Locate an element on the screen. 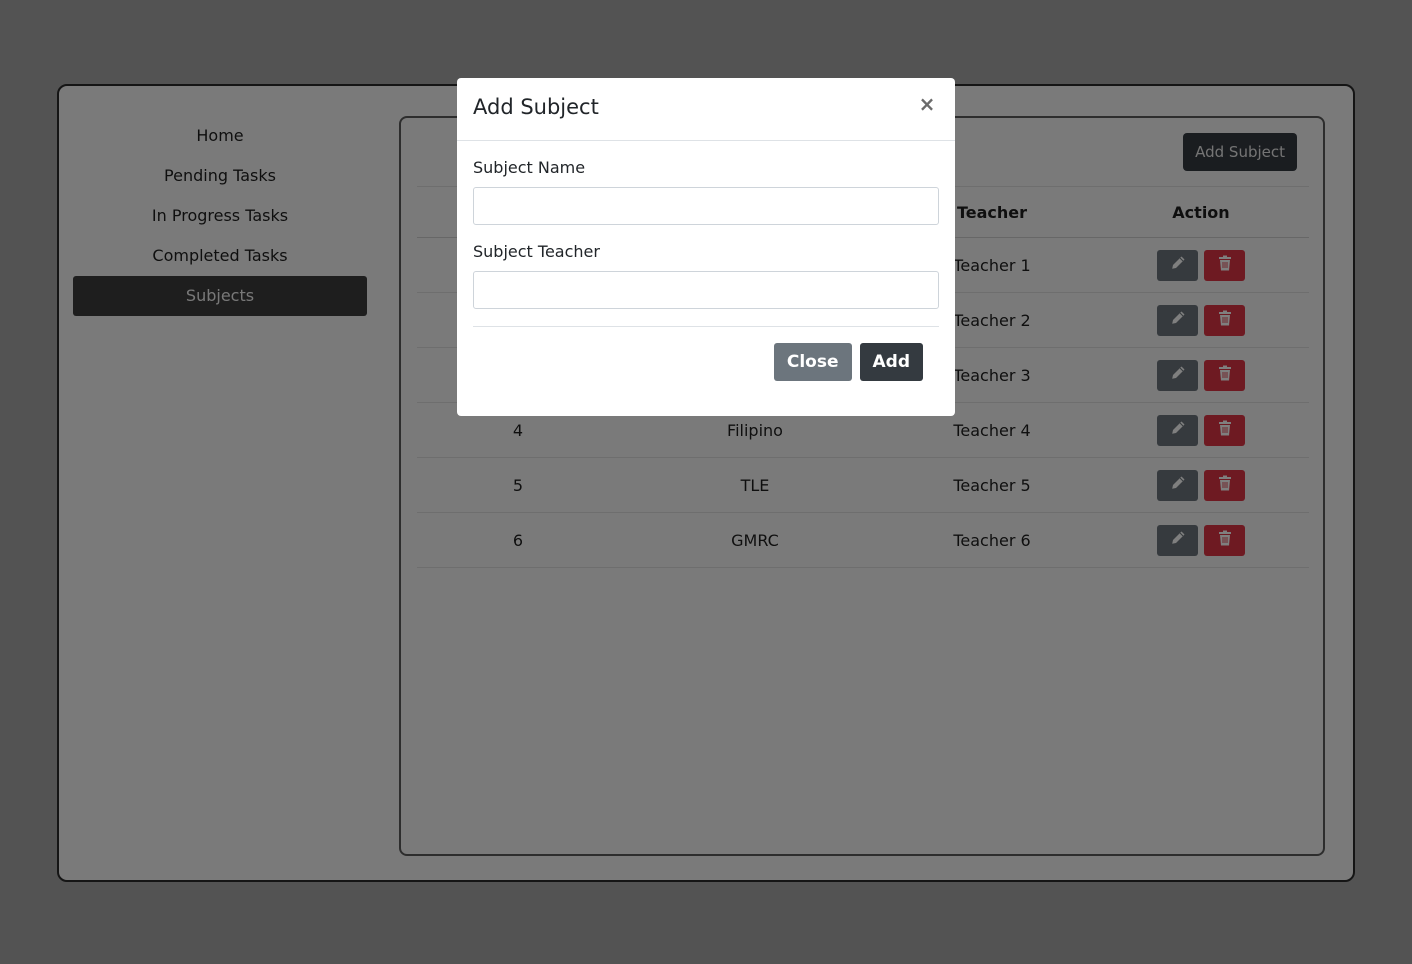 The image size is (1412, 964). subject-teacher-label: Subject Teacher is located at coordinates (536, 251).